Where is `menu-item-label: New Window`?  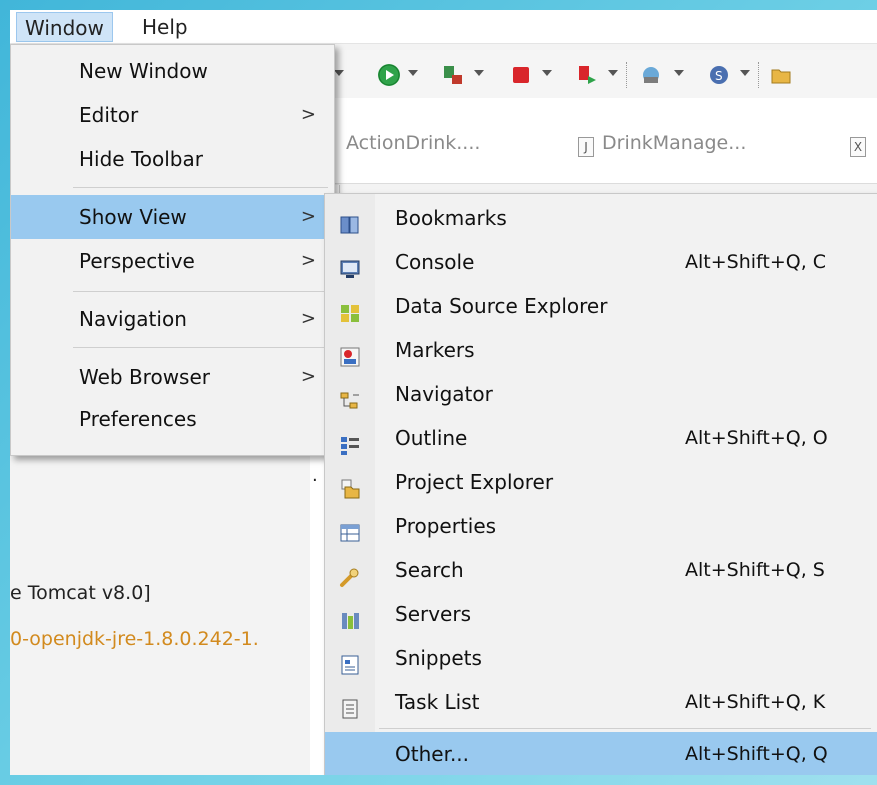 menu-item-label: New Window is located at coordinates (143, 71).